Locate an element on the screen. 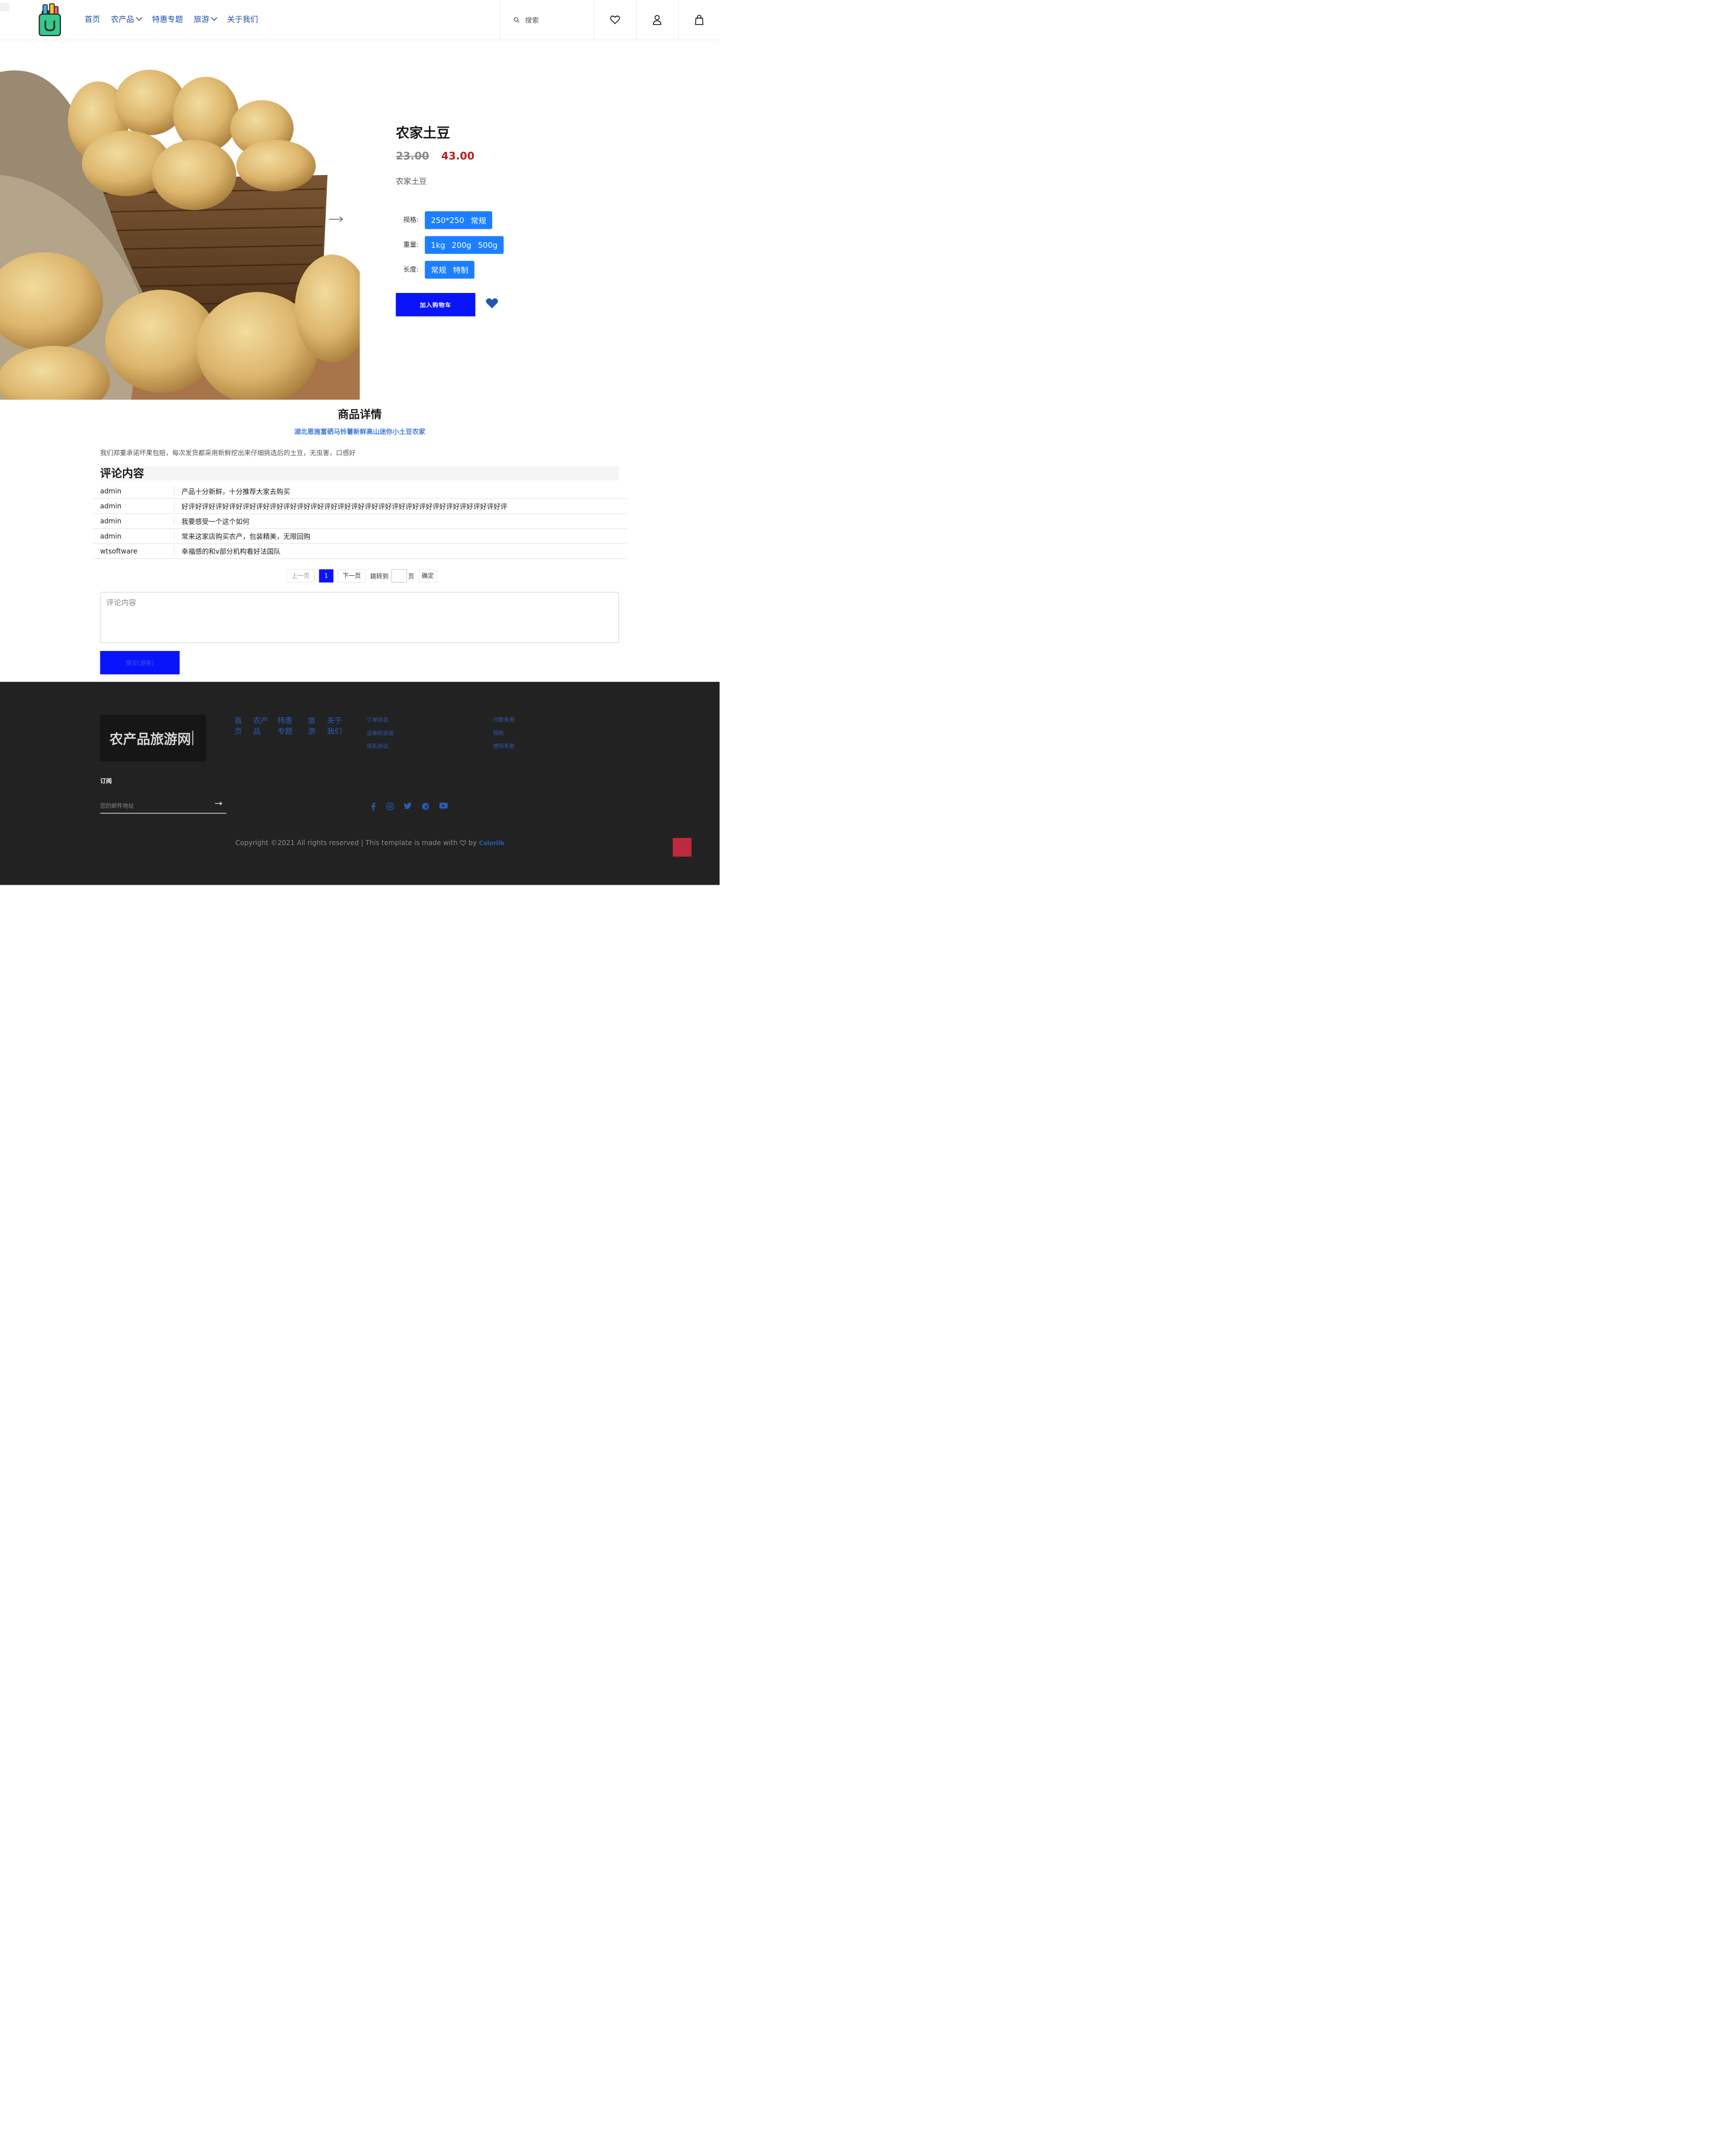  option-row-weight: 重量: 1kg 200g 500g is located at coordinates (454, 245).